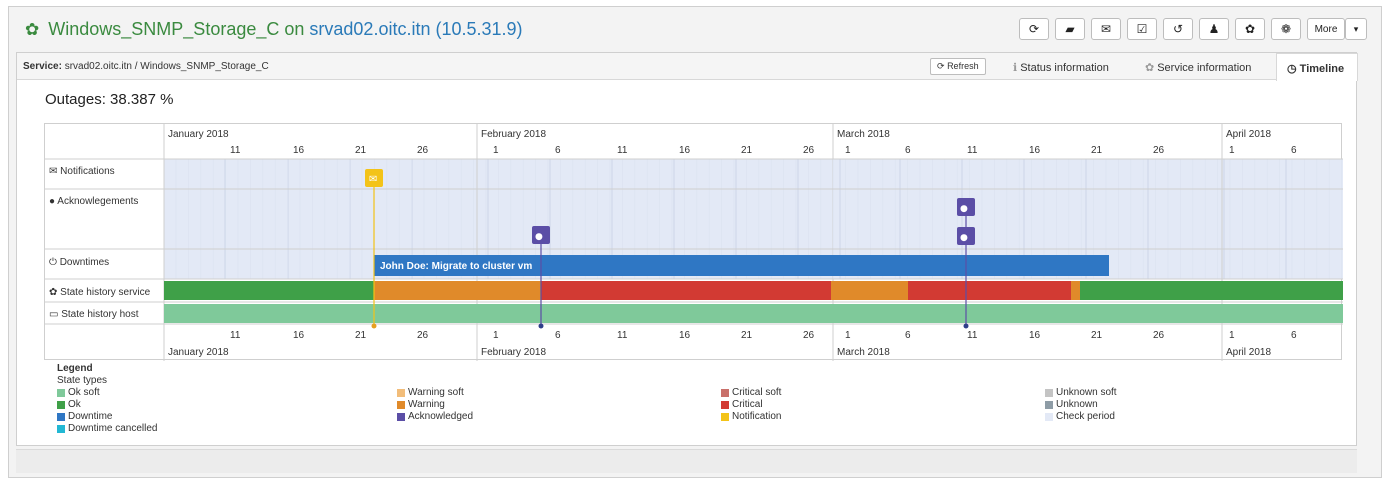  I want to click on user-icon: ♟, so click(1214, 29).